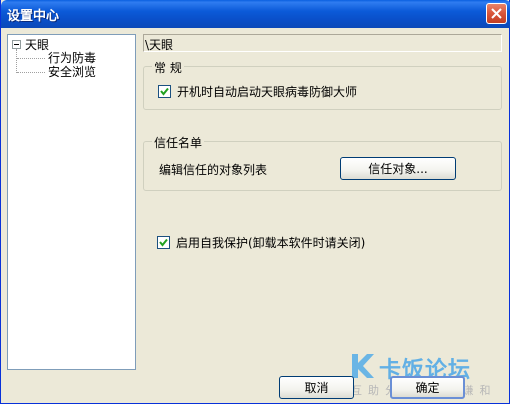  I want to click on close-icon, so click(496, 13).